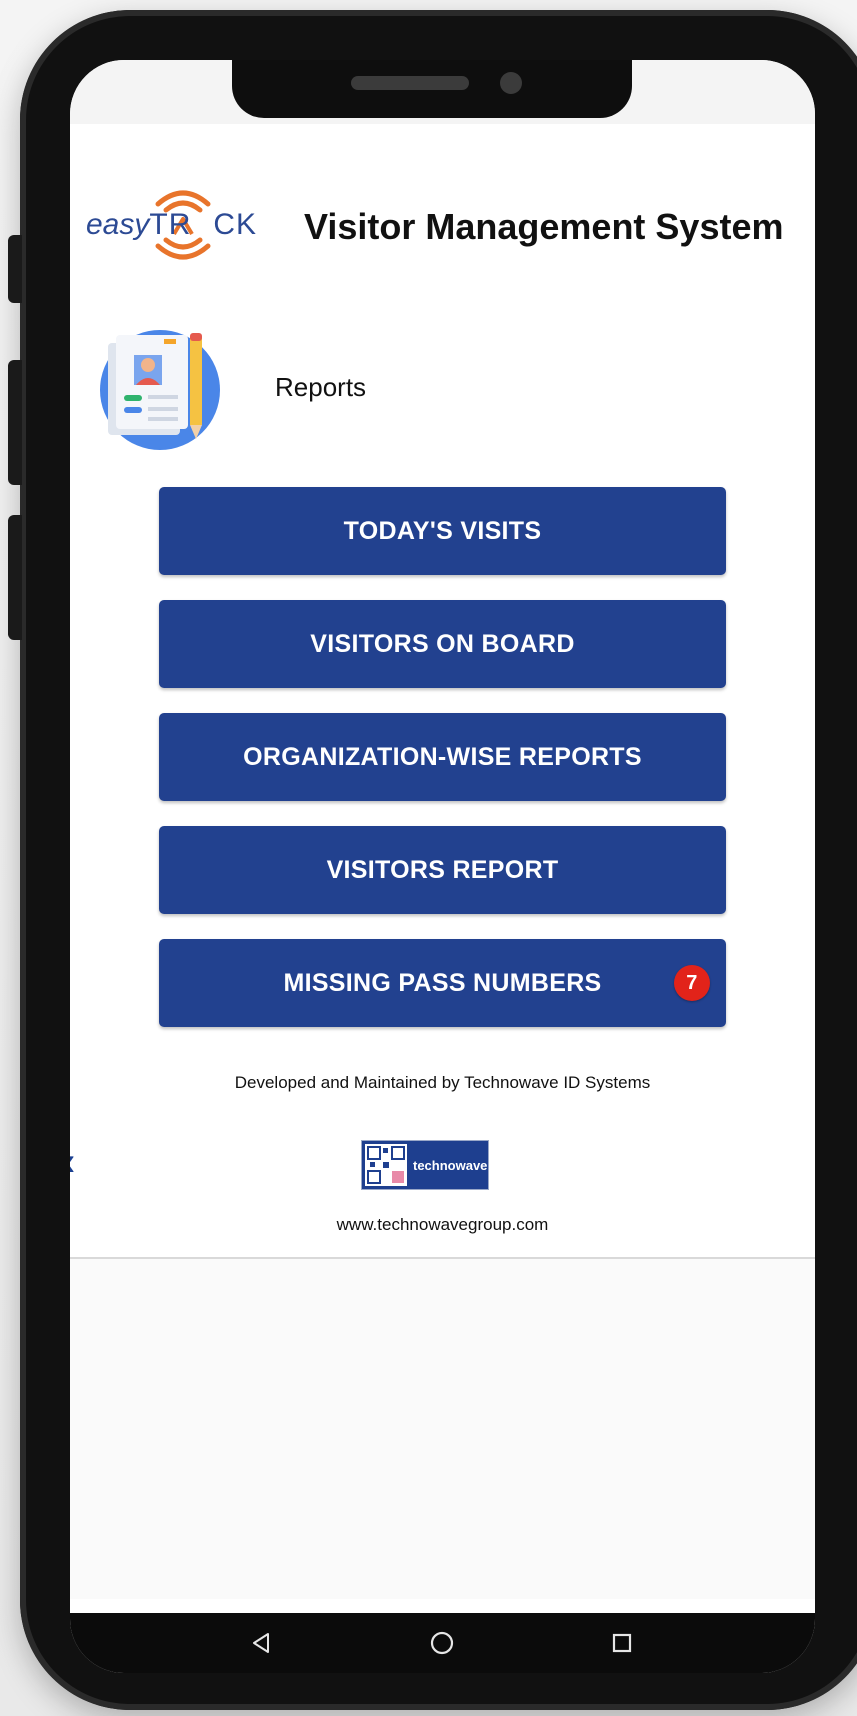 Image resolution: width=857 pixels, height=1716 pixels. I want to click on android-navigation-bar, so click(442, 1643).